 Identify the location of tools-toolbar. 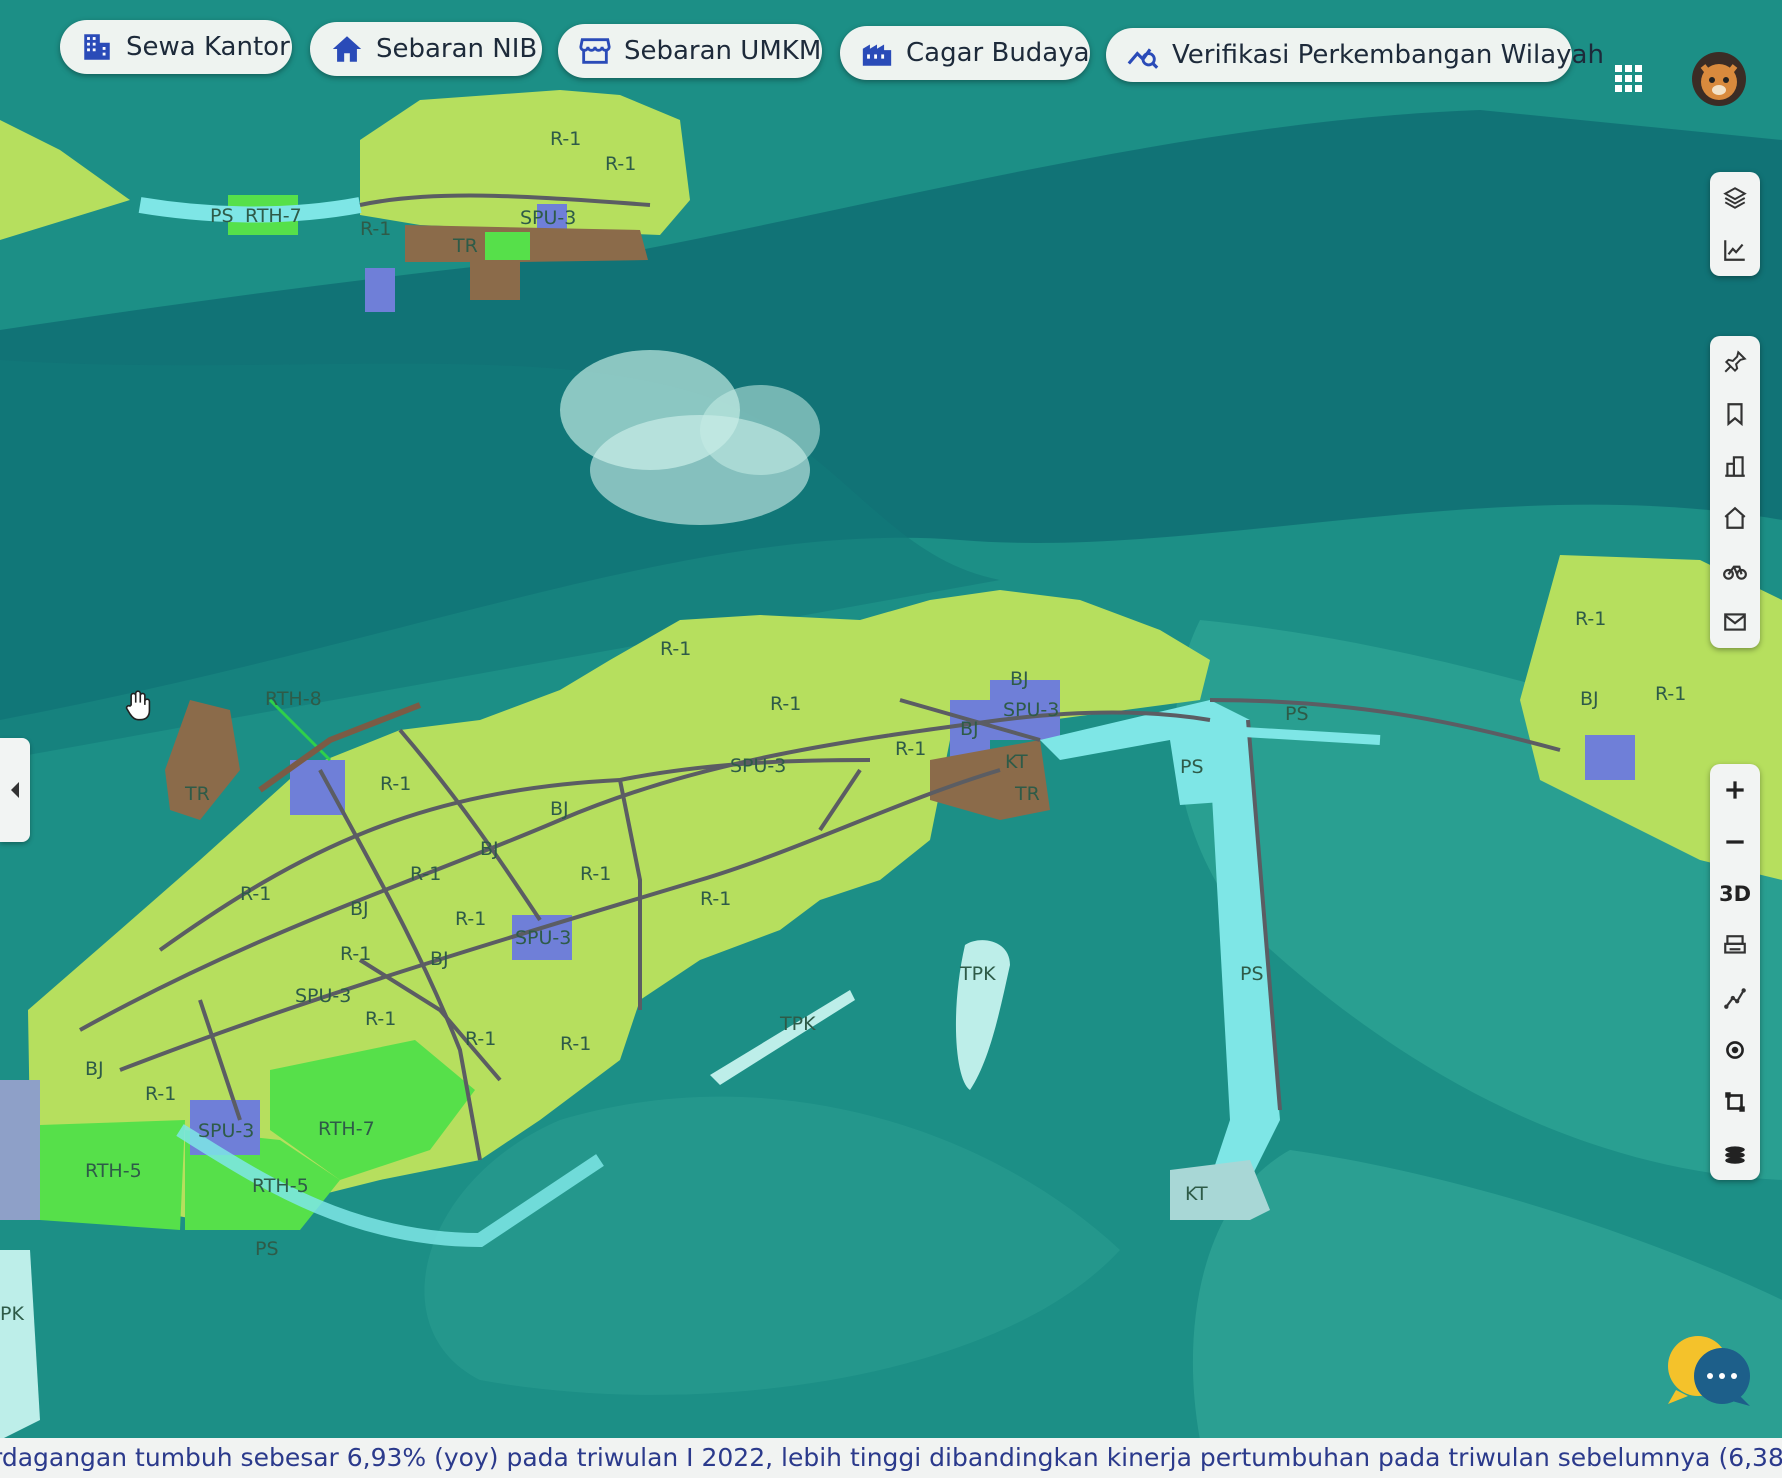
(1735, 492).